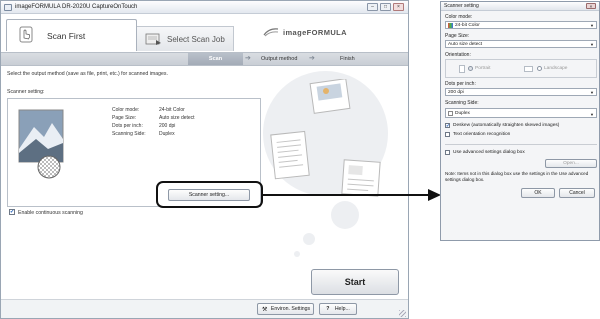 This screenshot has height=319, width=600. What do you see at coordinates (521, 44) in the screenshot?
I see `page-size-select: Auto size detect ▼` at bounding box center [521, 44].